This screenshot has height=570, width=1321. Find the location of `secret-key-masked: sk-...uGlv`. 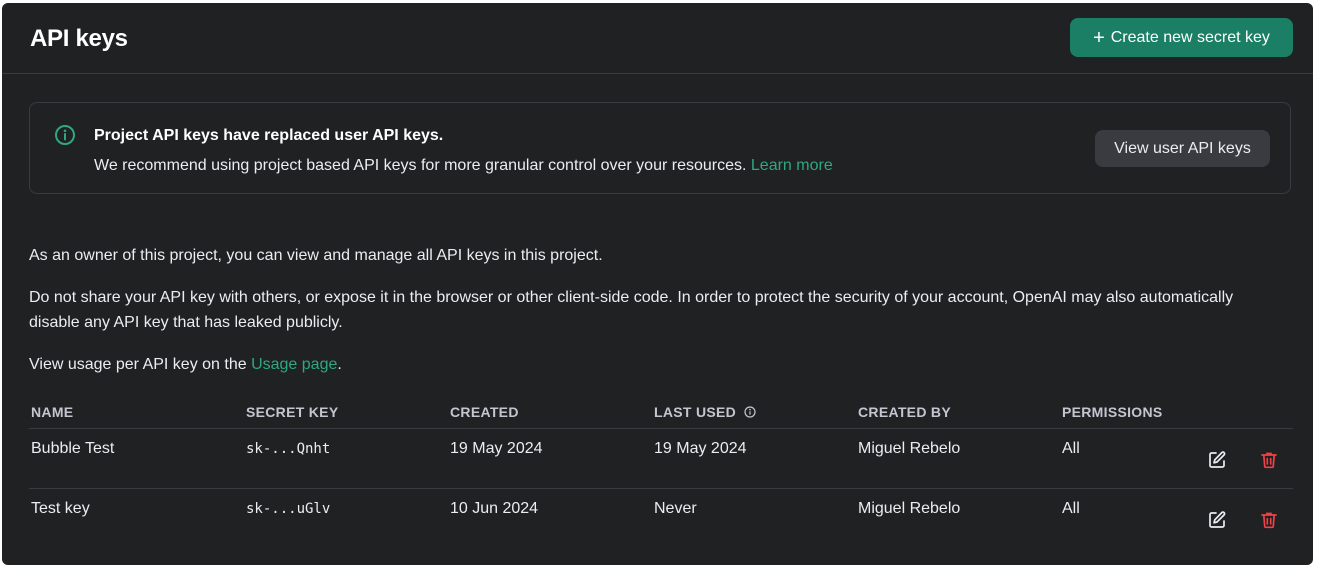

secret-key-masked: sk-...uGlv is located at coordinates (288, 509).